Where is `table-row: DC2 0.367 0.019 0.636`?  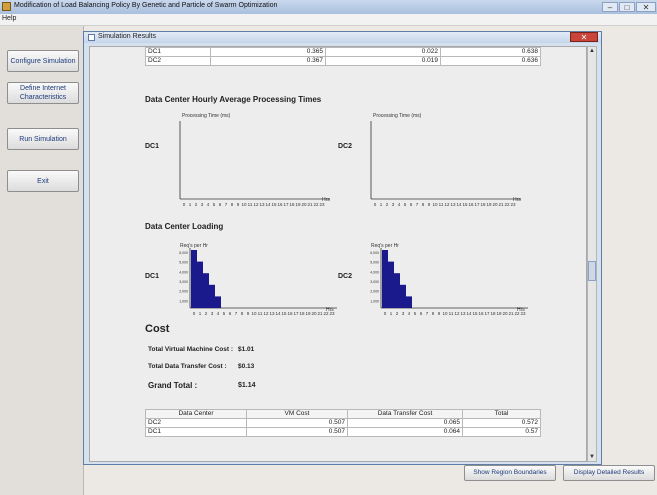
table-row: DC2 0.367 0.019 0.636 is located at coordinates (343, 61).